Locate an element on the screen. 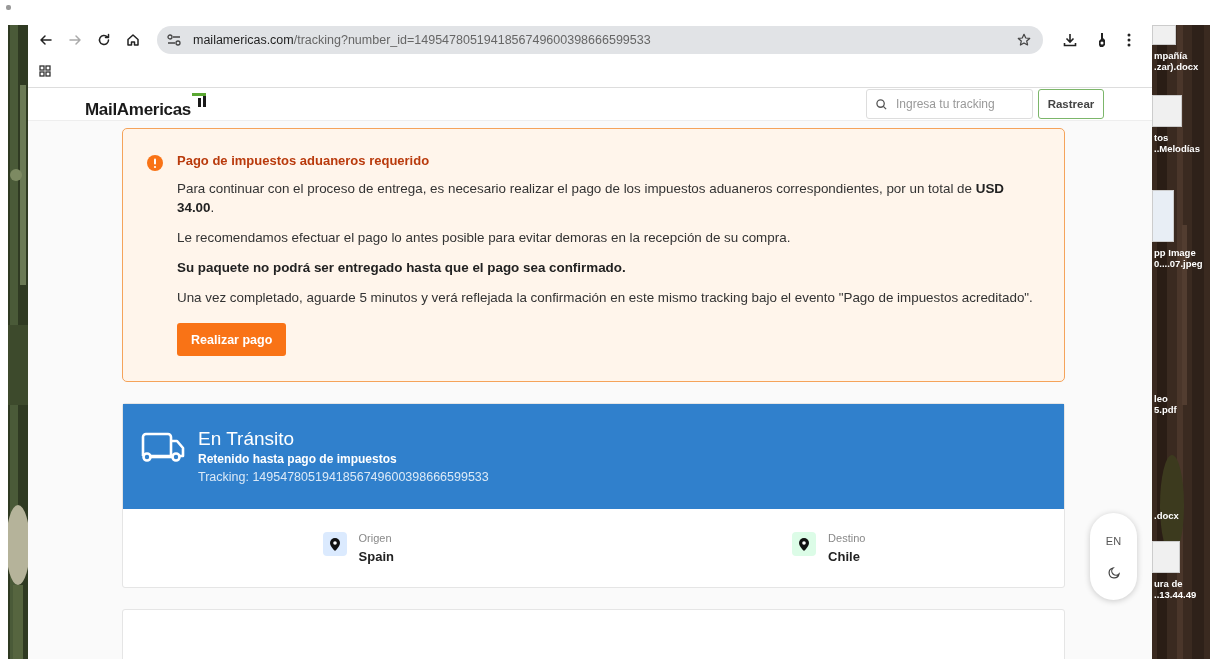  address-bar: mailamericas.com/tracking?number_id=1495478051941856749600398666599533 is located at coordinates (600, 40).